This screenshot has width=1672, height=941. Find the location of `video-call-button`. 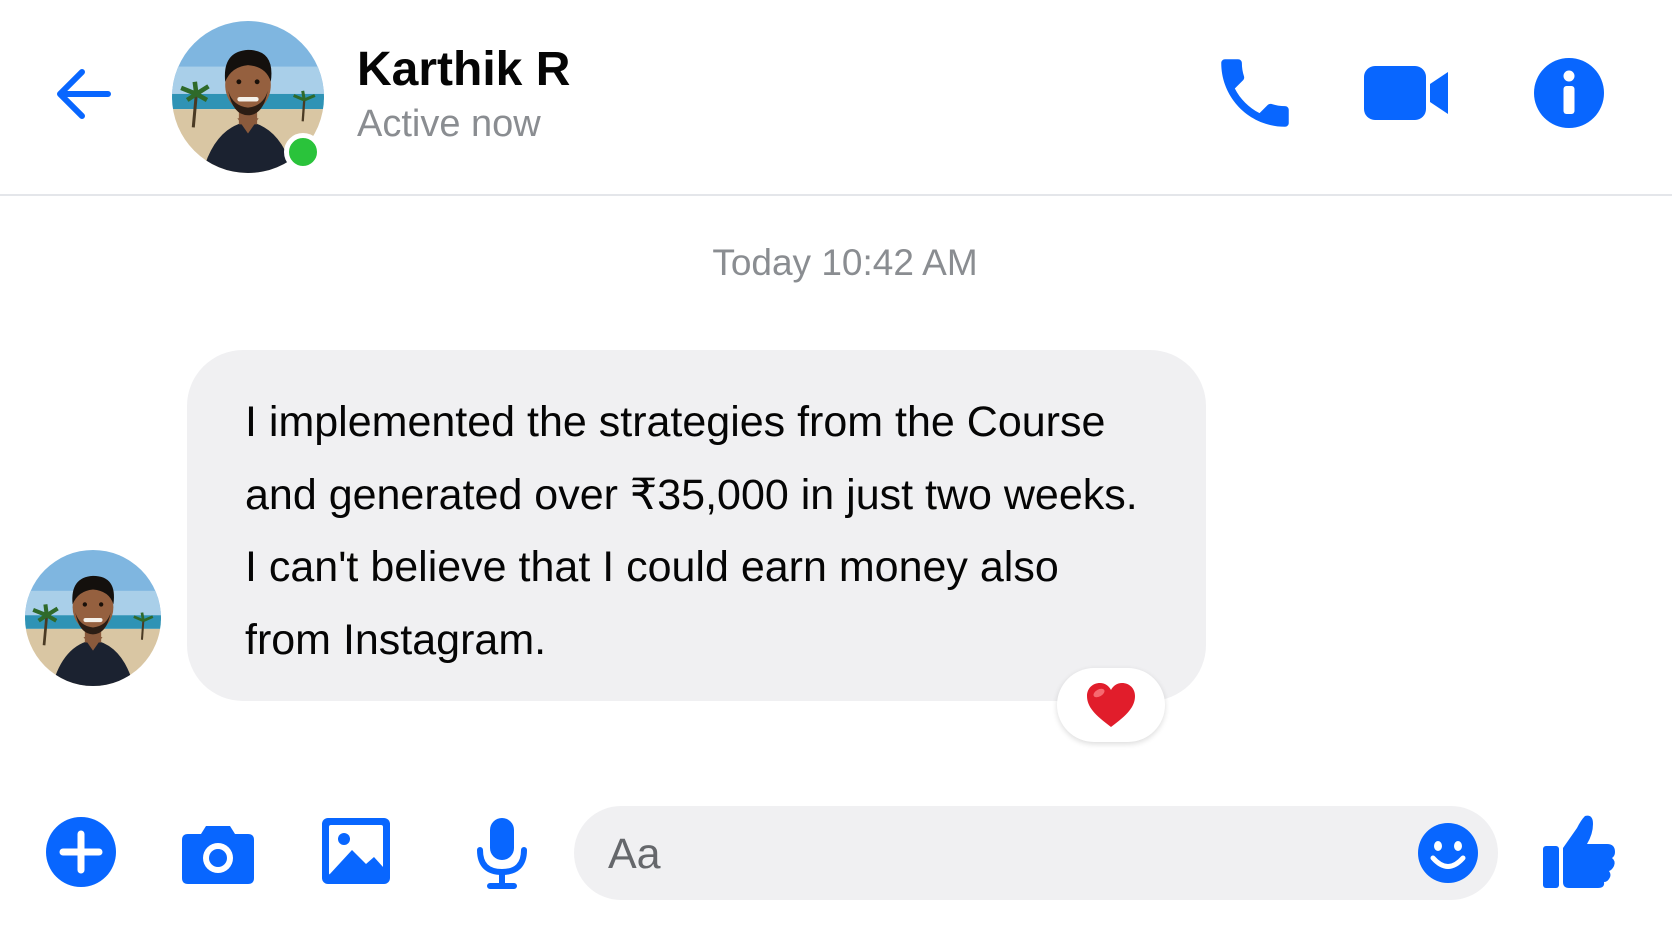

video-call-button is located at coordinates (1407, 93).